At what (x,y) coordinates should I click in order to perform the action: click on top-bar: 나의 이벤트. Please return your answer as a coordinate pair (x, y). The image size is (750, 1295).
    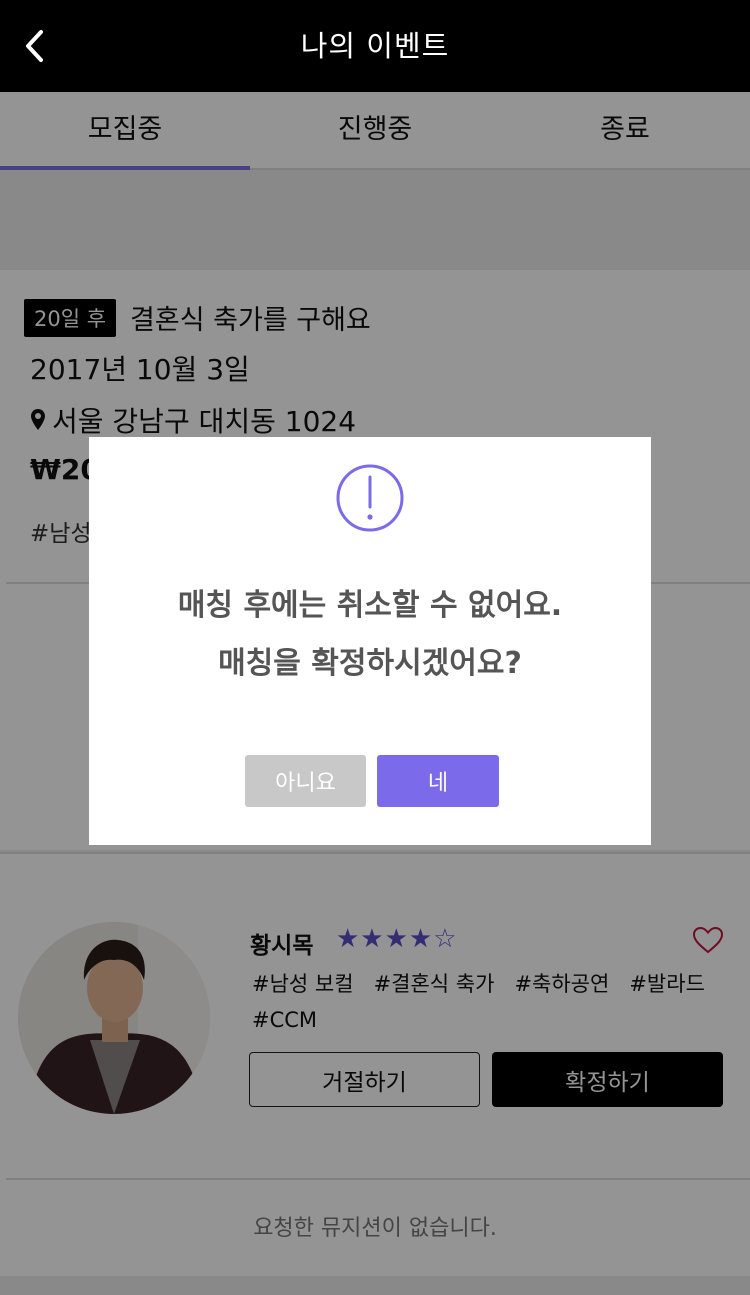
    Looking at the image, I should click on (375, 46).